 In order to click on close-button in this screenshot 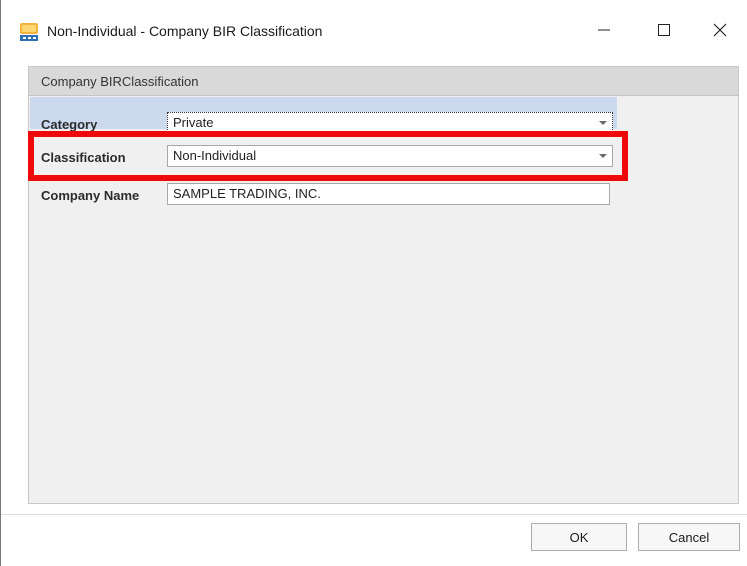, I will do `click(720, 32)`.